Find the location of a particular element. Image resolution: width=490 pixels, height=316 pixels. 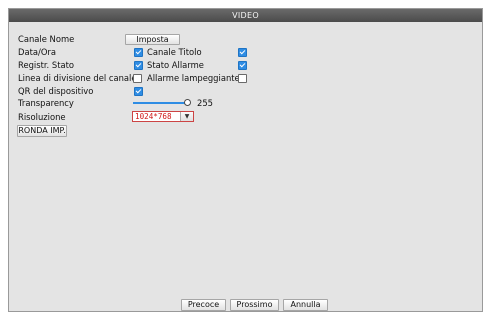

date-time-label: Data/Ora is located at coordinates (37, 52).